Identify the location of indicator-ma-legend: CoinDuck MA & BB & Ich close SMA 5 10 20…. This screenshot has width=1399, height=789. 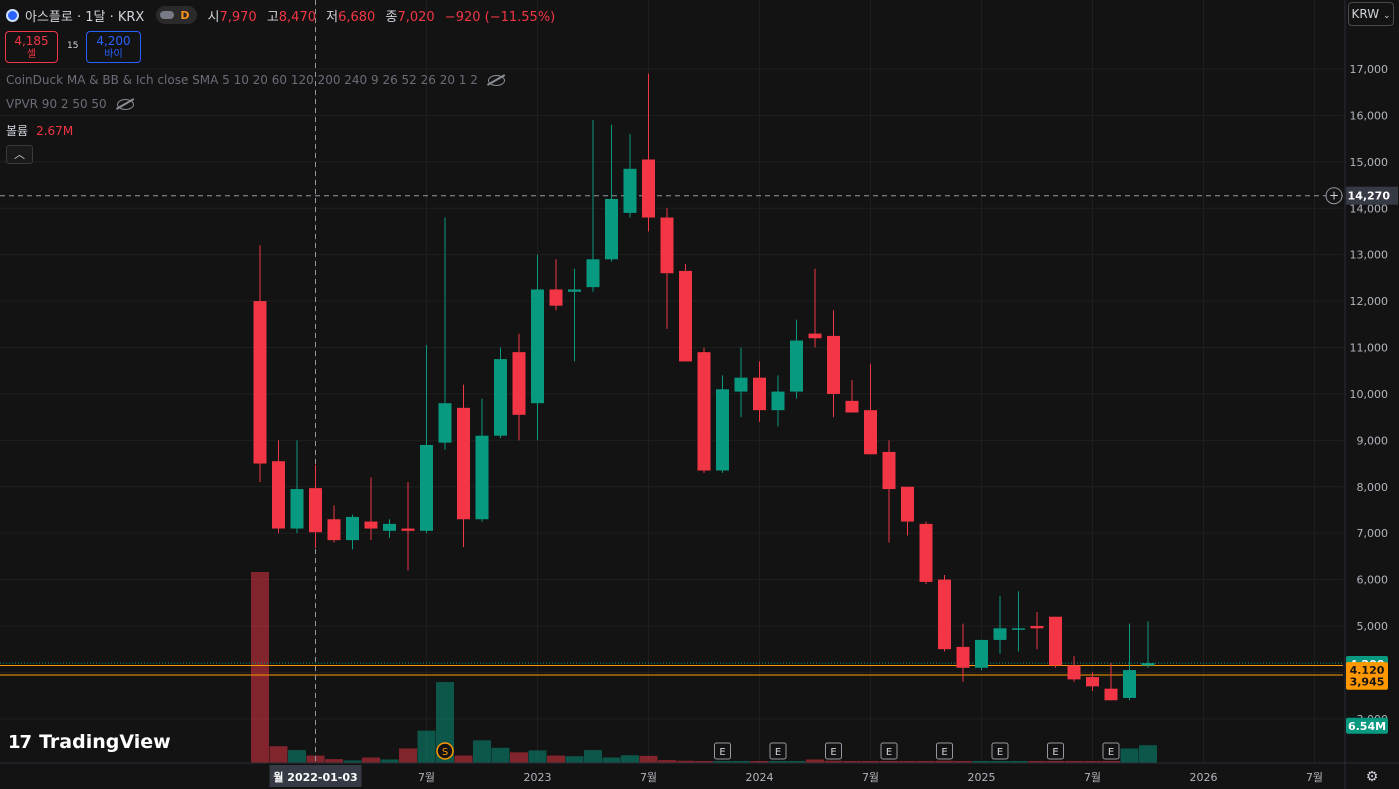
(255, 80).